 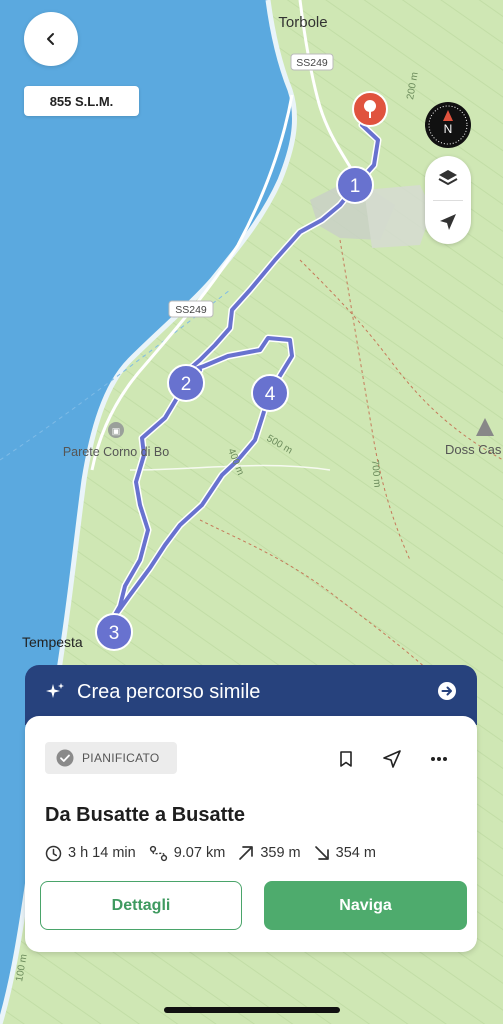 I want to click on road-badge-top: SS249, so click(x=312, y=62).